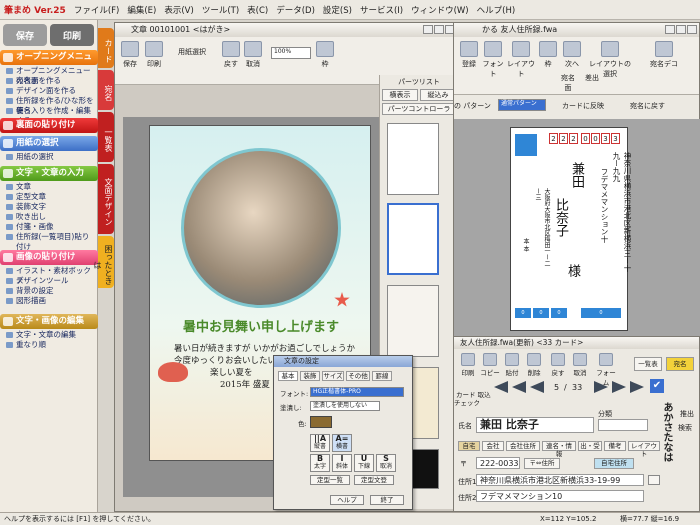  Describe the element at coordinates (490, 365) in the screenshot. I see `copy-tool: コピー` at that location.